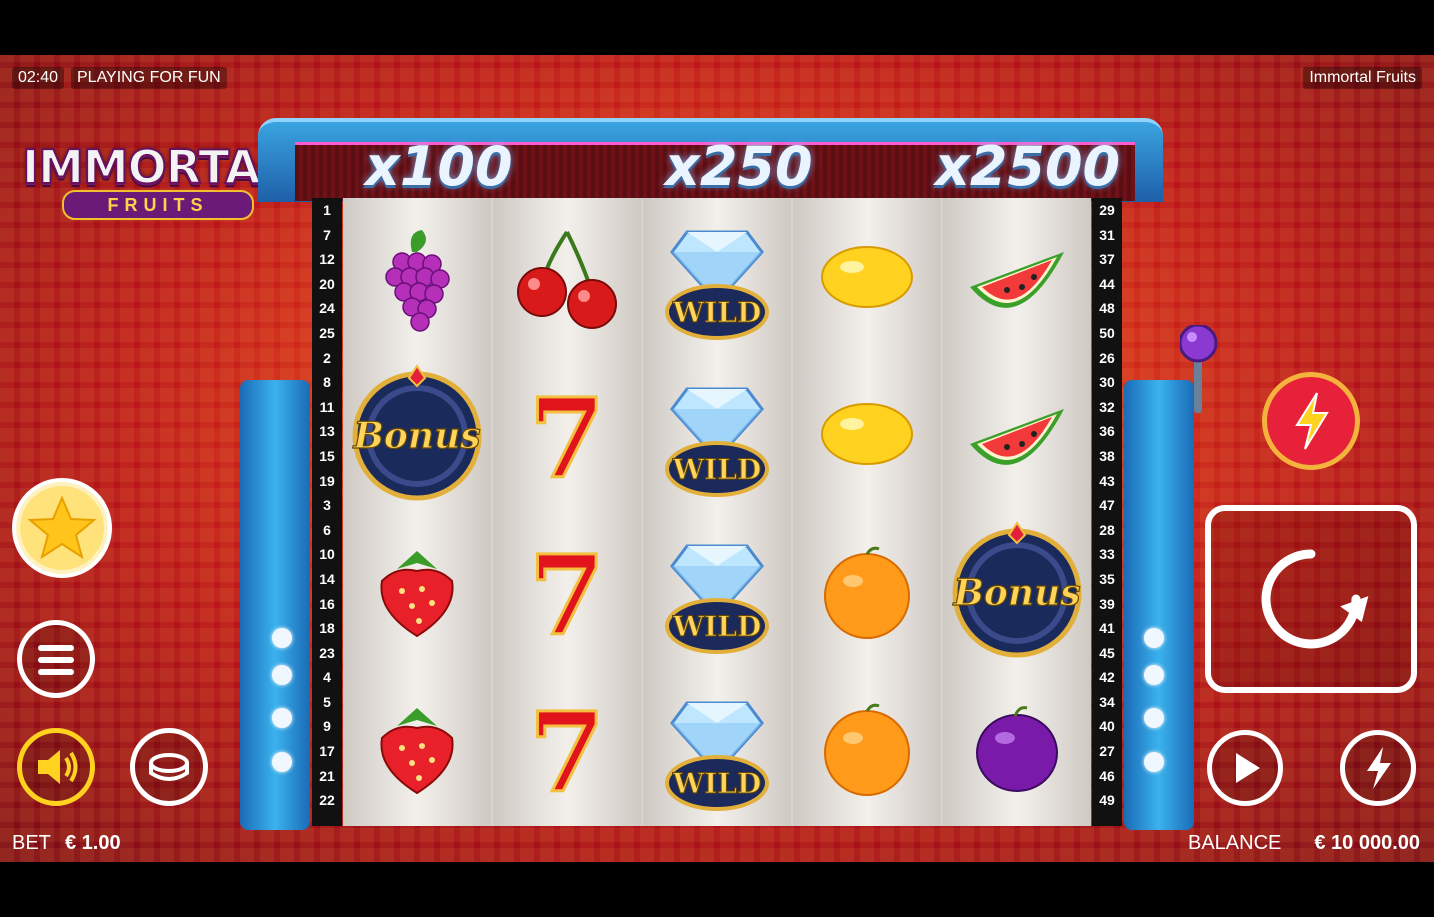  I want to click on reel-3: WILD WILD WILD WILD, so click(717, 512).